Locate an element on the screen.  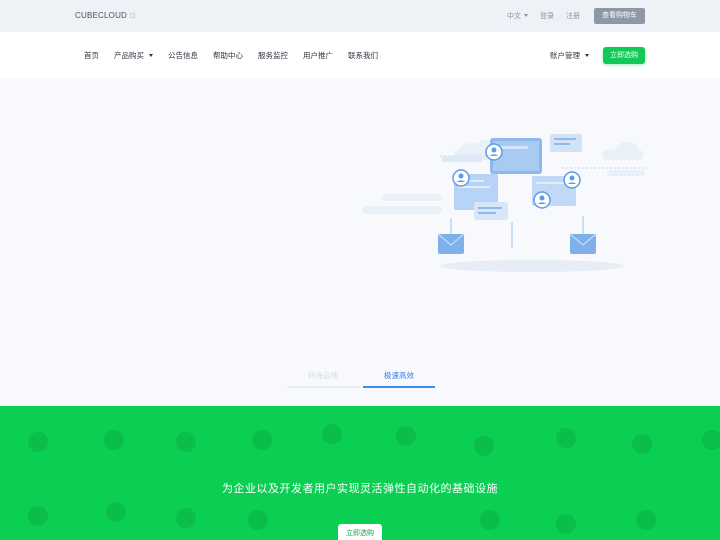
main-nav: 首页 产品购买 公告信息 帮助中心 服务监控 用户推广 联系我们 is located at coordinates (238, 55).